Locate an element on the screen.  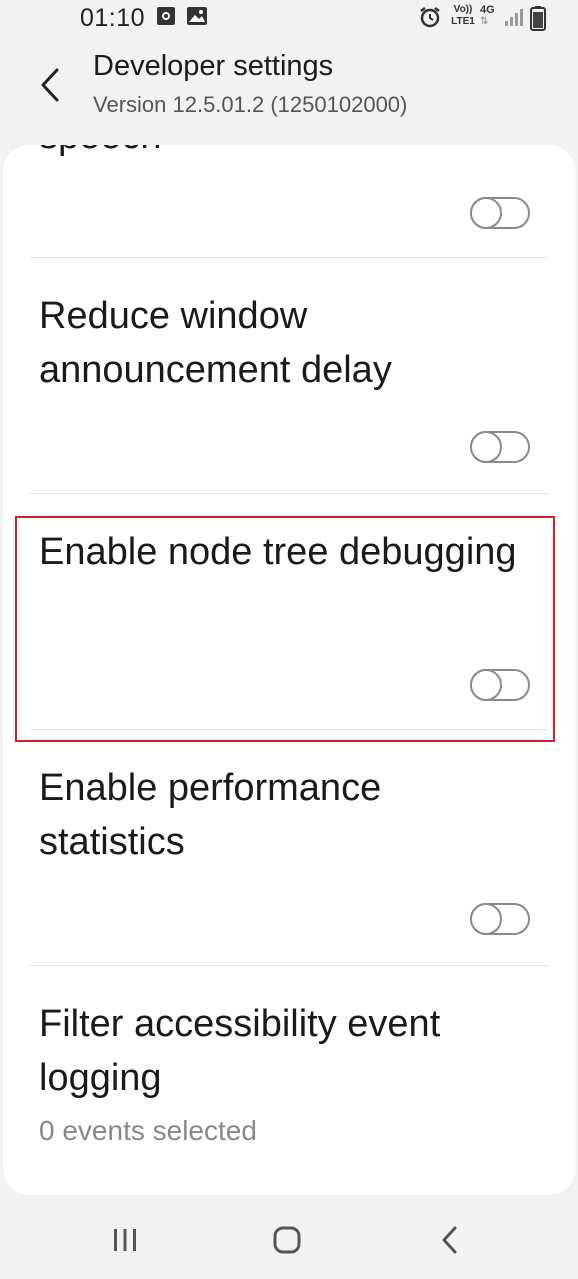
battery-icon is located at coordinates (538, 18).